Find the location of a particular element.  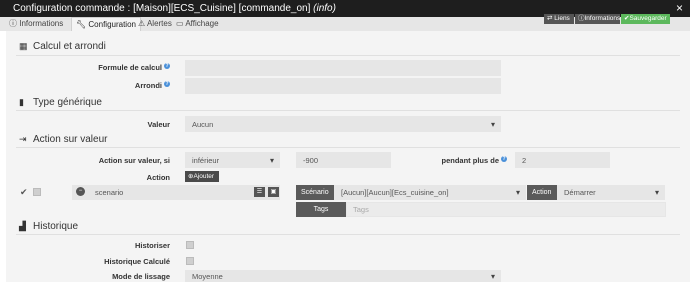

tab-configuration: 🔧︎ Configuration is located at coordinates (106, 24).